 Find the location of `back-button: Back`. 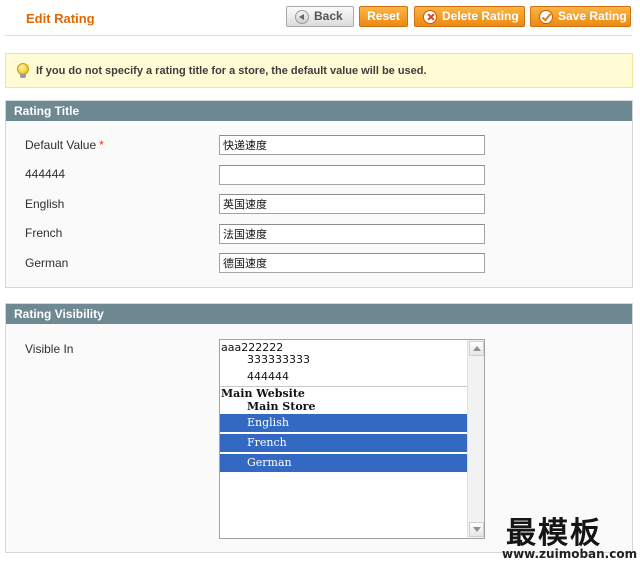

back-button: Back is located at coordinates (320, 16).